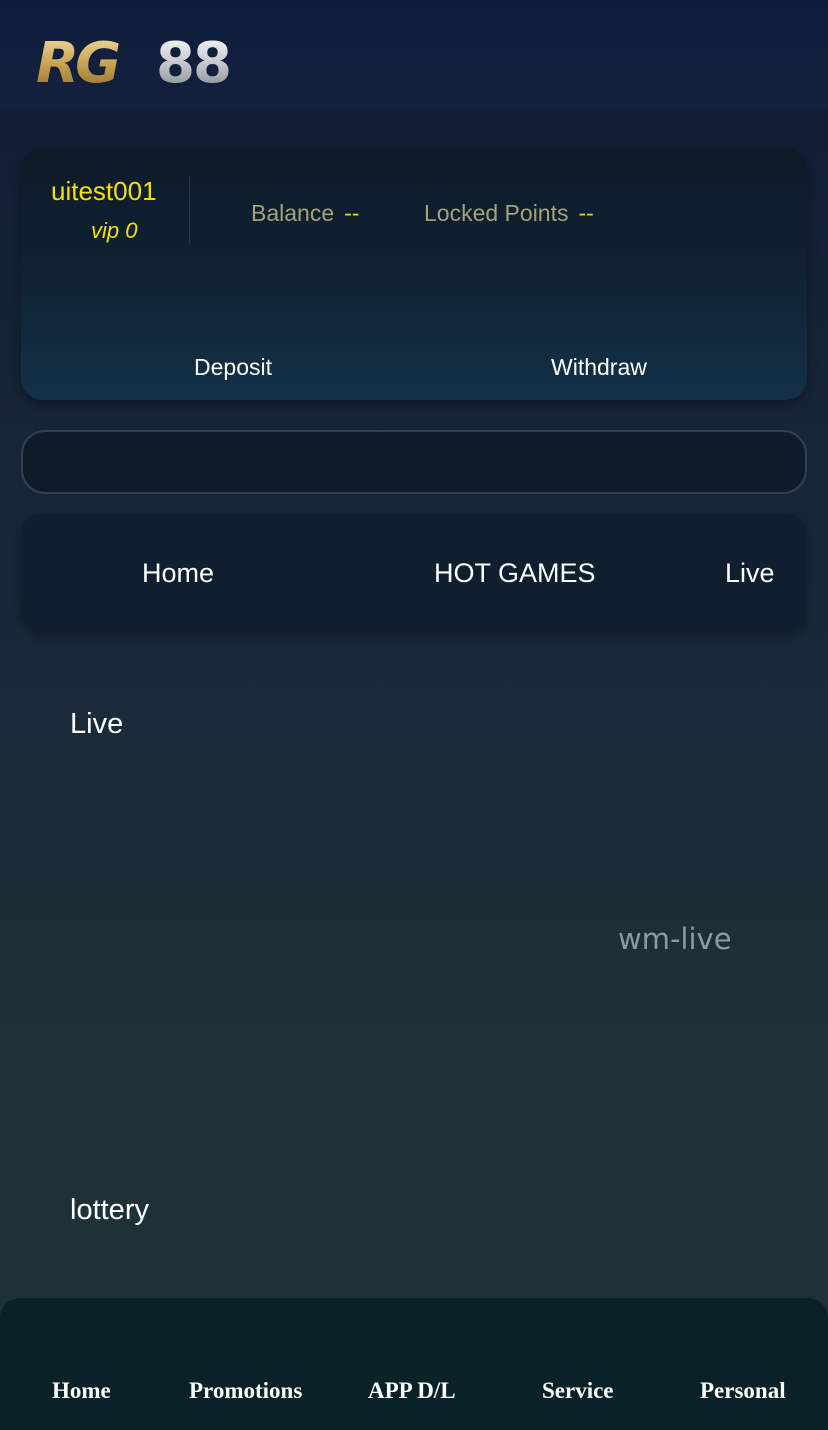 The height and width of the screenshot is (1430, 828). I want to click on divider, so click(189, 210).